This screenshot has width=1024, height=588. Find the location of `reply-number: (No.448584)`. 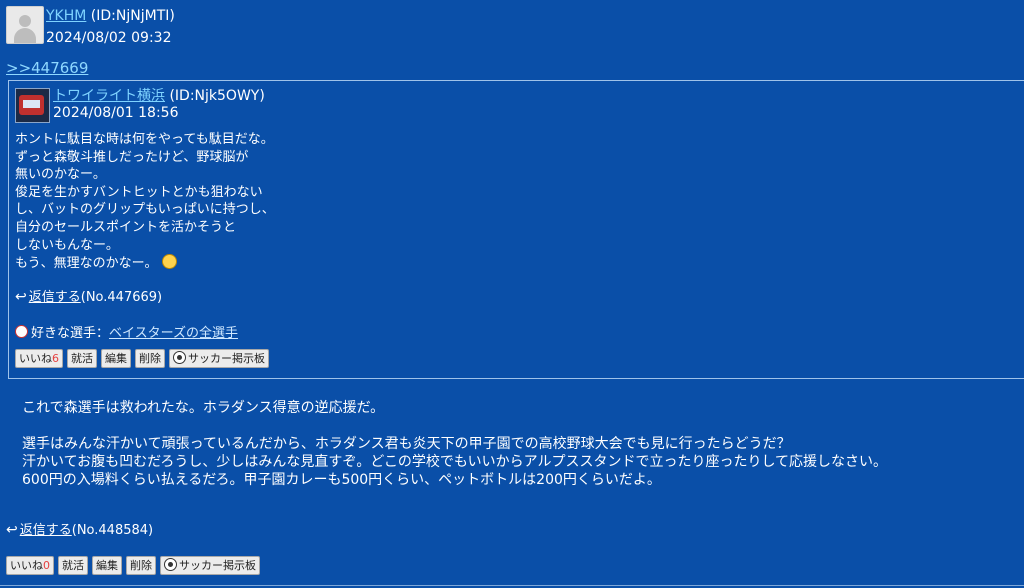

reply-number: (No.448584) is located at coordinates (112, 530).